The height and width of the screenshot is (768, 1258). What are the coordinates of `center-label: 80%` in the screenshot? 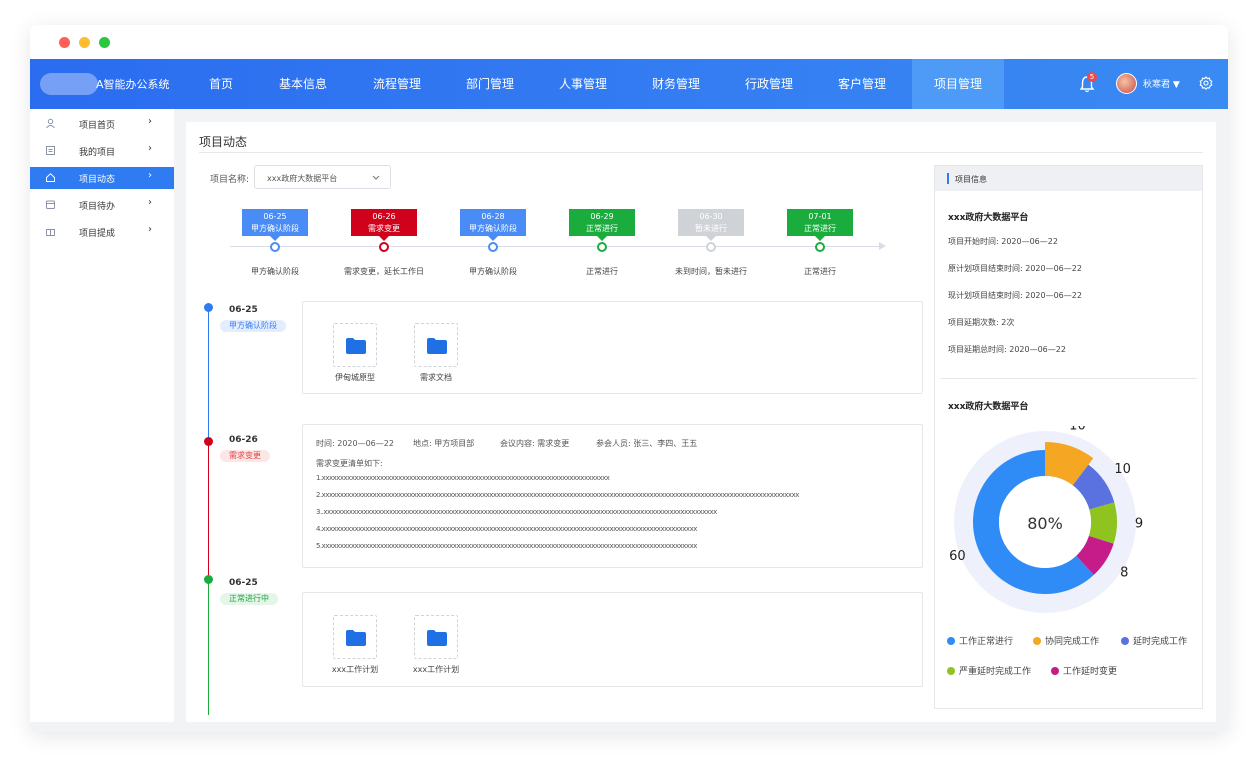 It's located at (1045, 523).